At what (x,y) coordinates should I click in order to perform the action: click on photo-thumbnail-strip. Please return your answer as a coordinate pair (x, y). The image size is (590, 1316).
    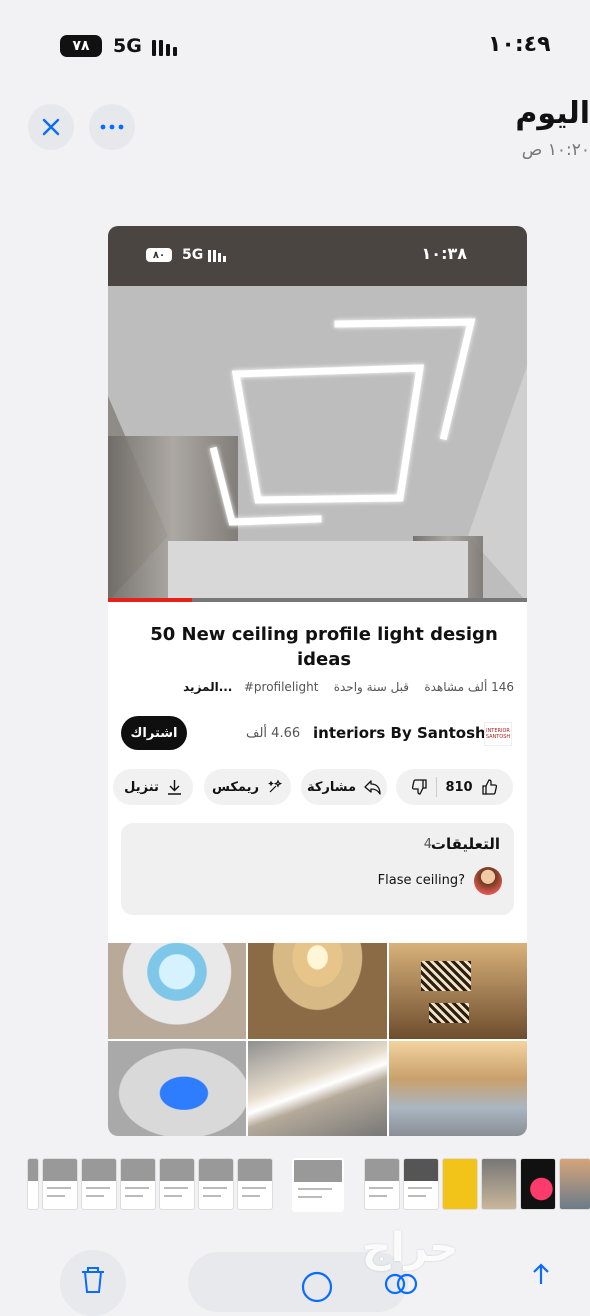
    Looking at the image, I should click on (295, 1185).